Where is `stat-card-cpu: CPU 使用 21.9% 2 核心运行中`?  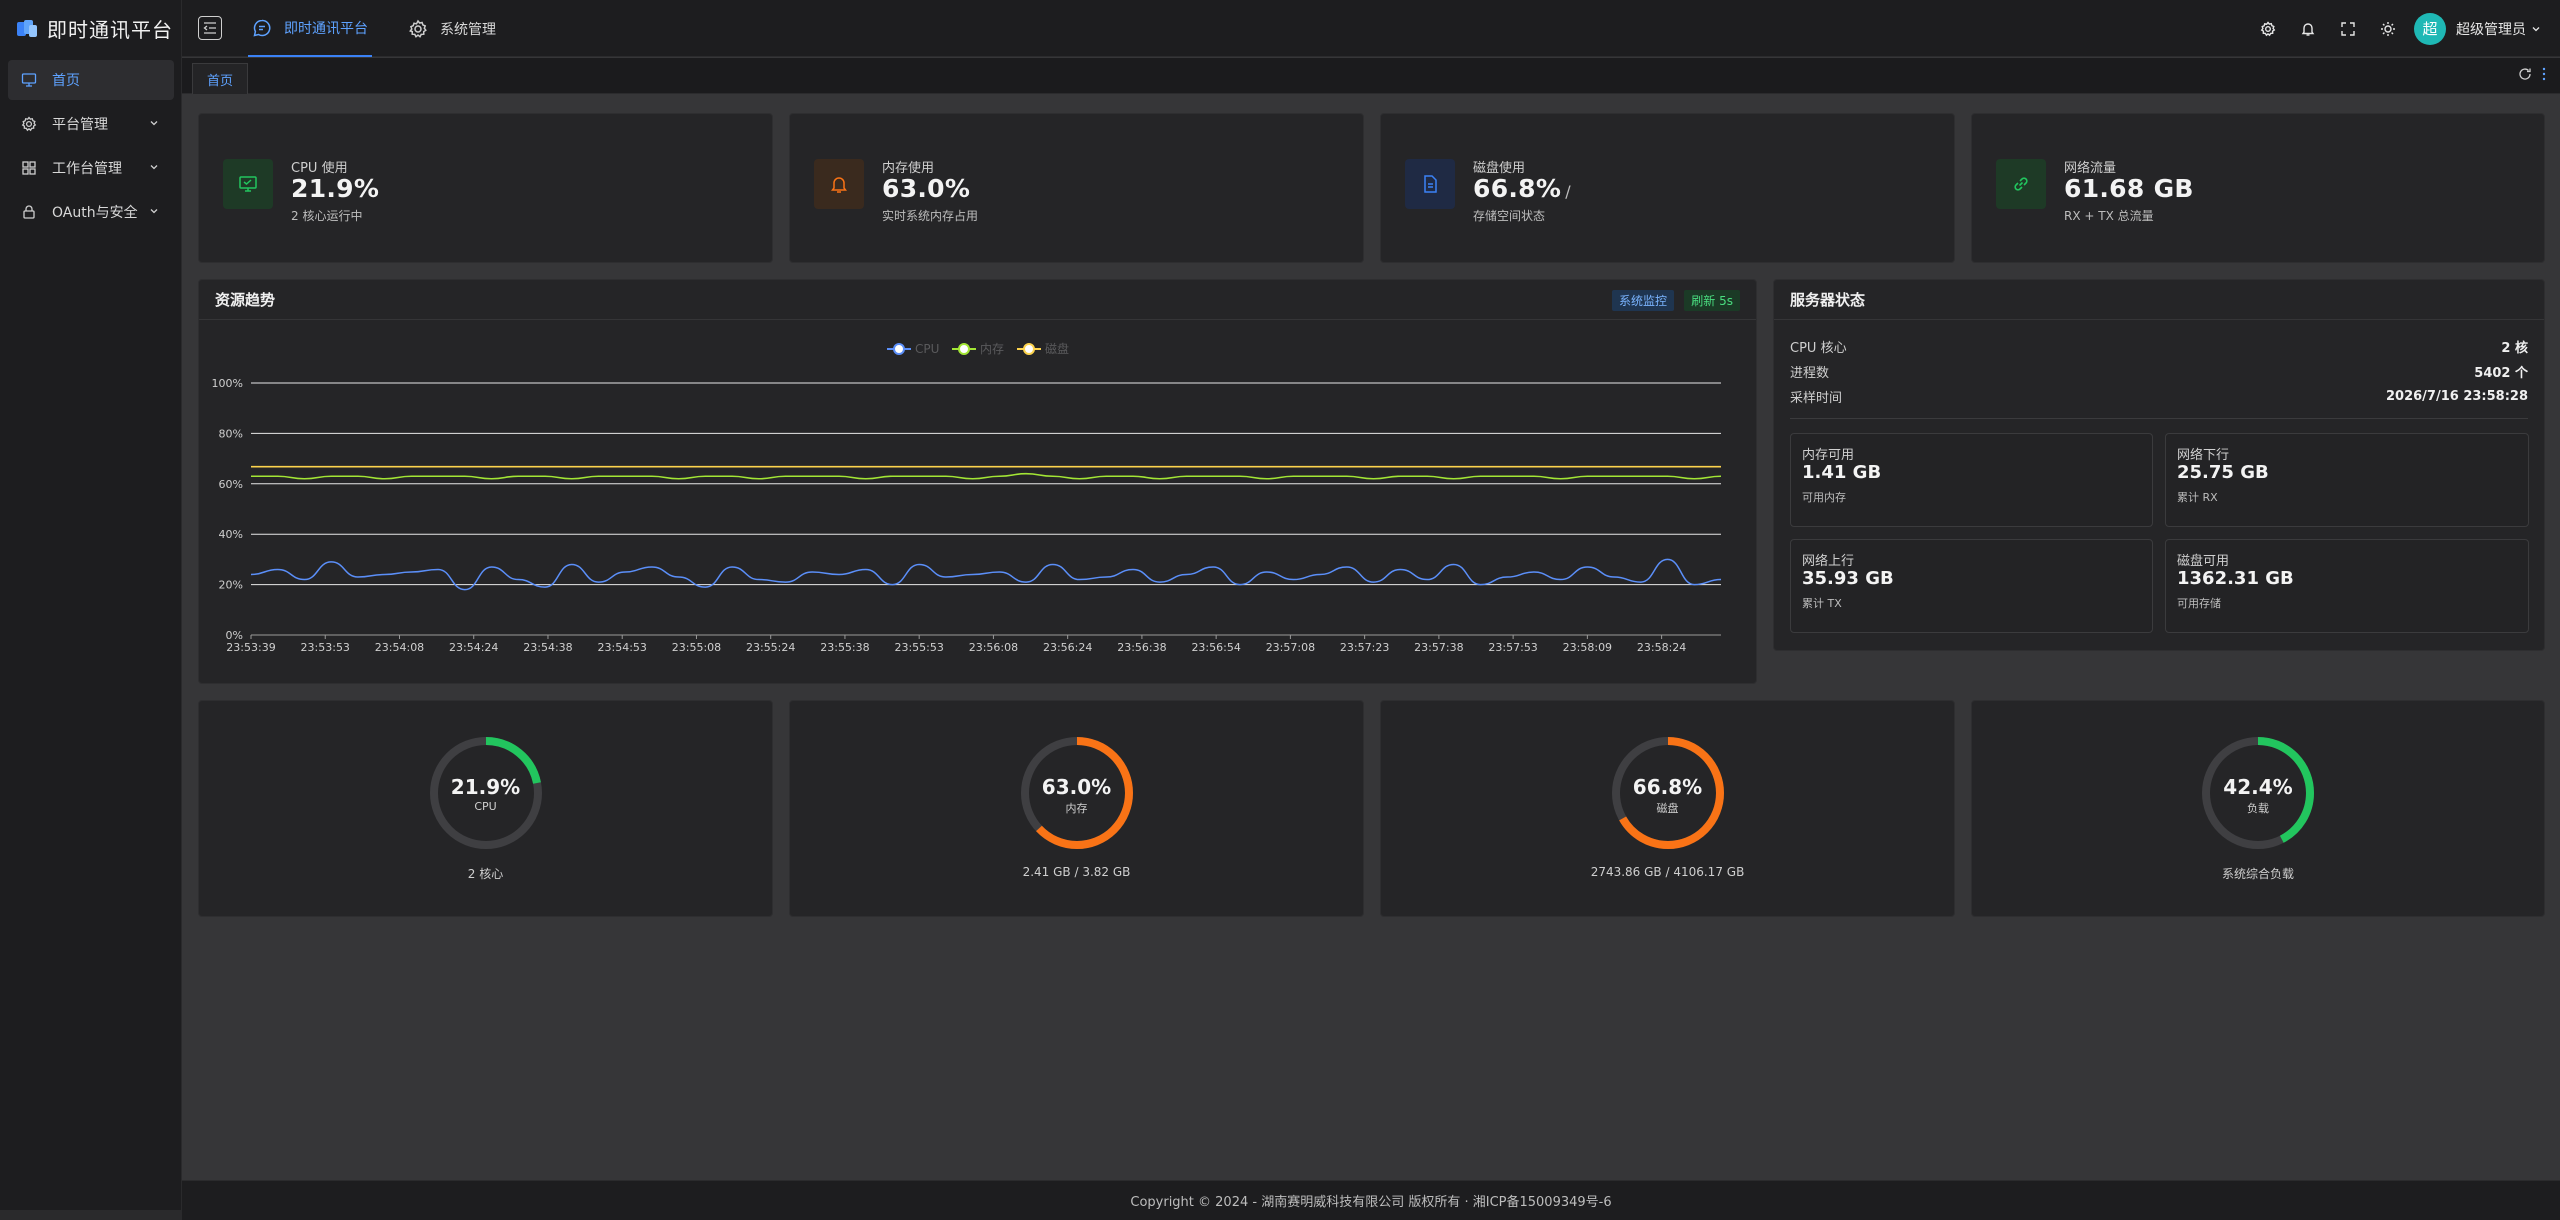
stat-card-cpu: CPU 使用 21.9% 2 核心运行中 is located at coordinates (485, 188).